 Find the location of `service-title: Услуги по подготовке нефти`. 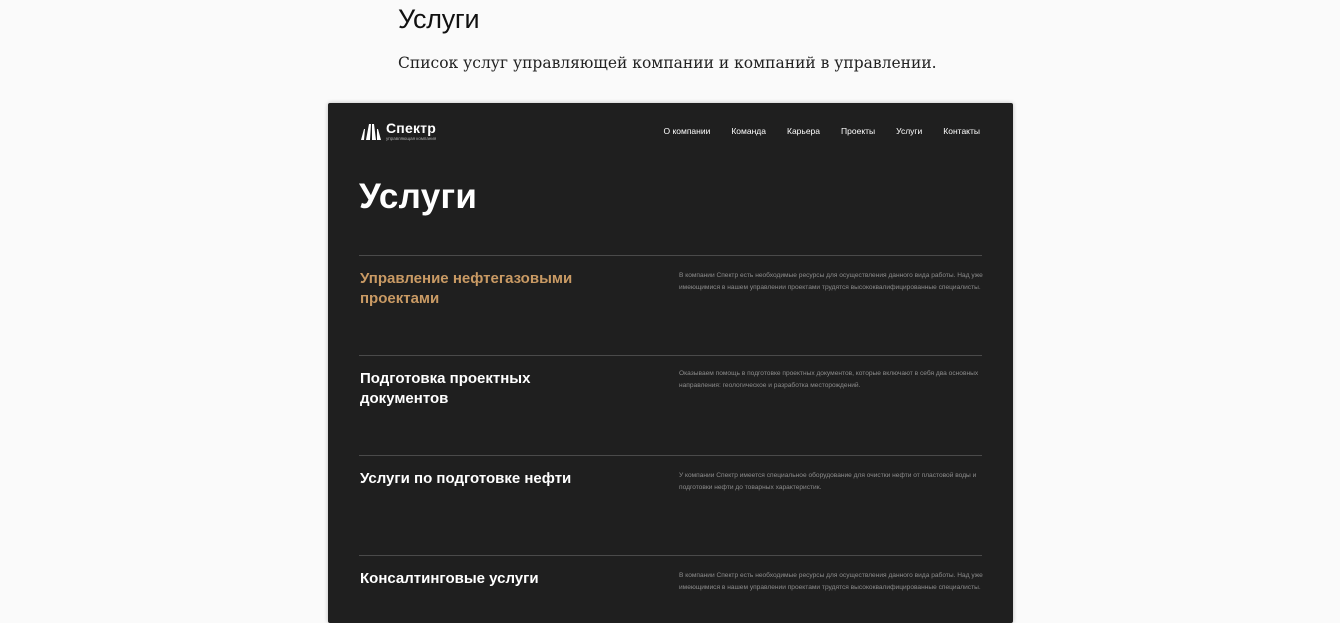

service-title: Услуги по подготовке нефти is located at coordinates (490, 479).